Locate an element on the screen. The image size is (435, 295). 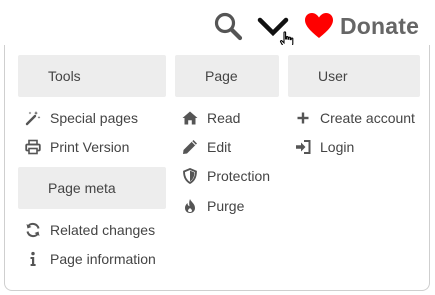
menu-item-page-information: Page information is located at coordinates (90, 259).